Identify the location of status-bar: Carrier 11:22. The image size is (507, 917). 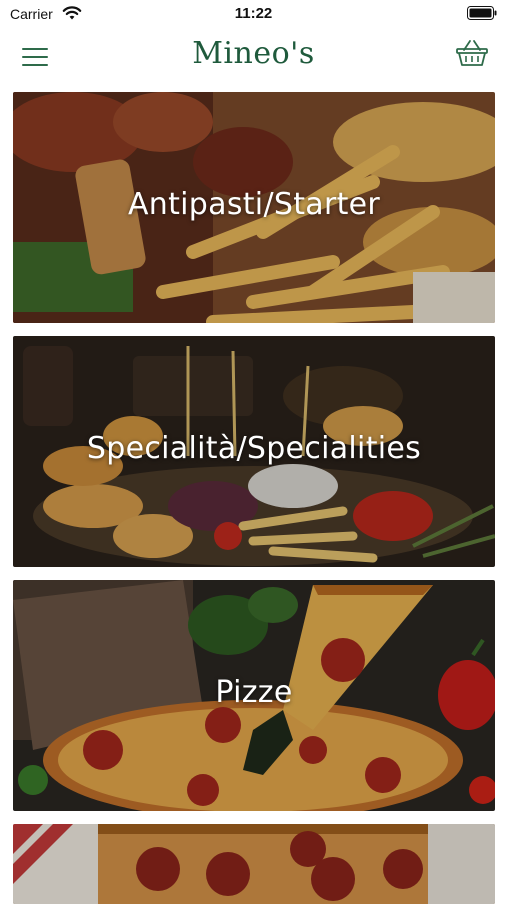
(253, 14).